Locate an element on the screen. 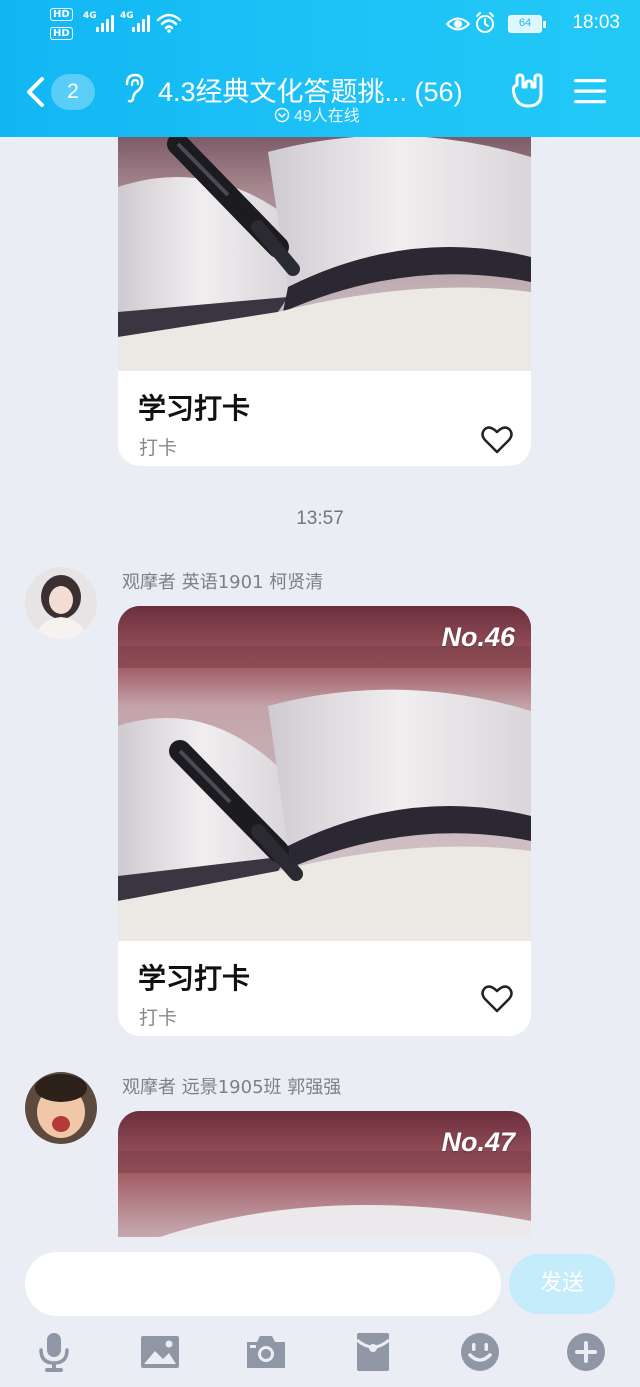 The width and height of the screenshot is (640, 1387). book-image is located at coordinates (324, 254).